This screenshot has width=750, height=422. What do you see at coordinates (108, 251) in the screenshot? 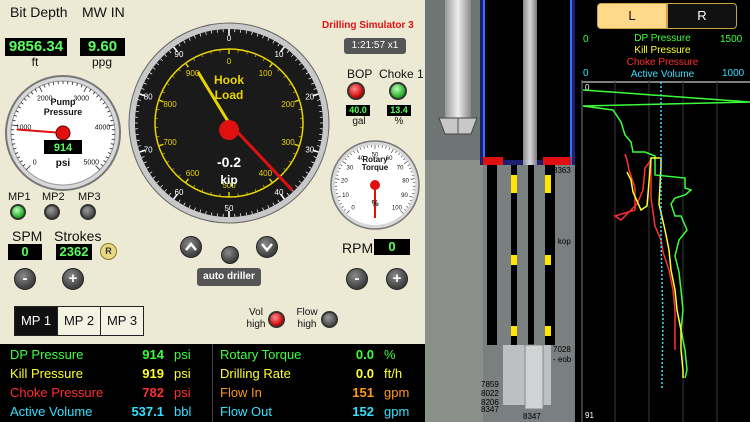
I see `strokes-reset-button: R` at bounding box center [108, 251].